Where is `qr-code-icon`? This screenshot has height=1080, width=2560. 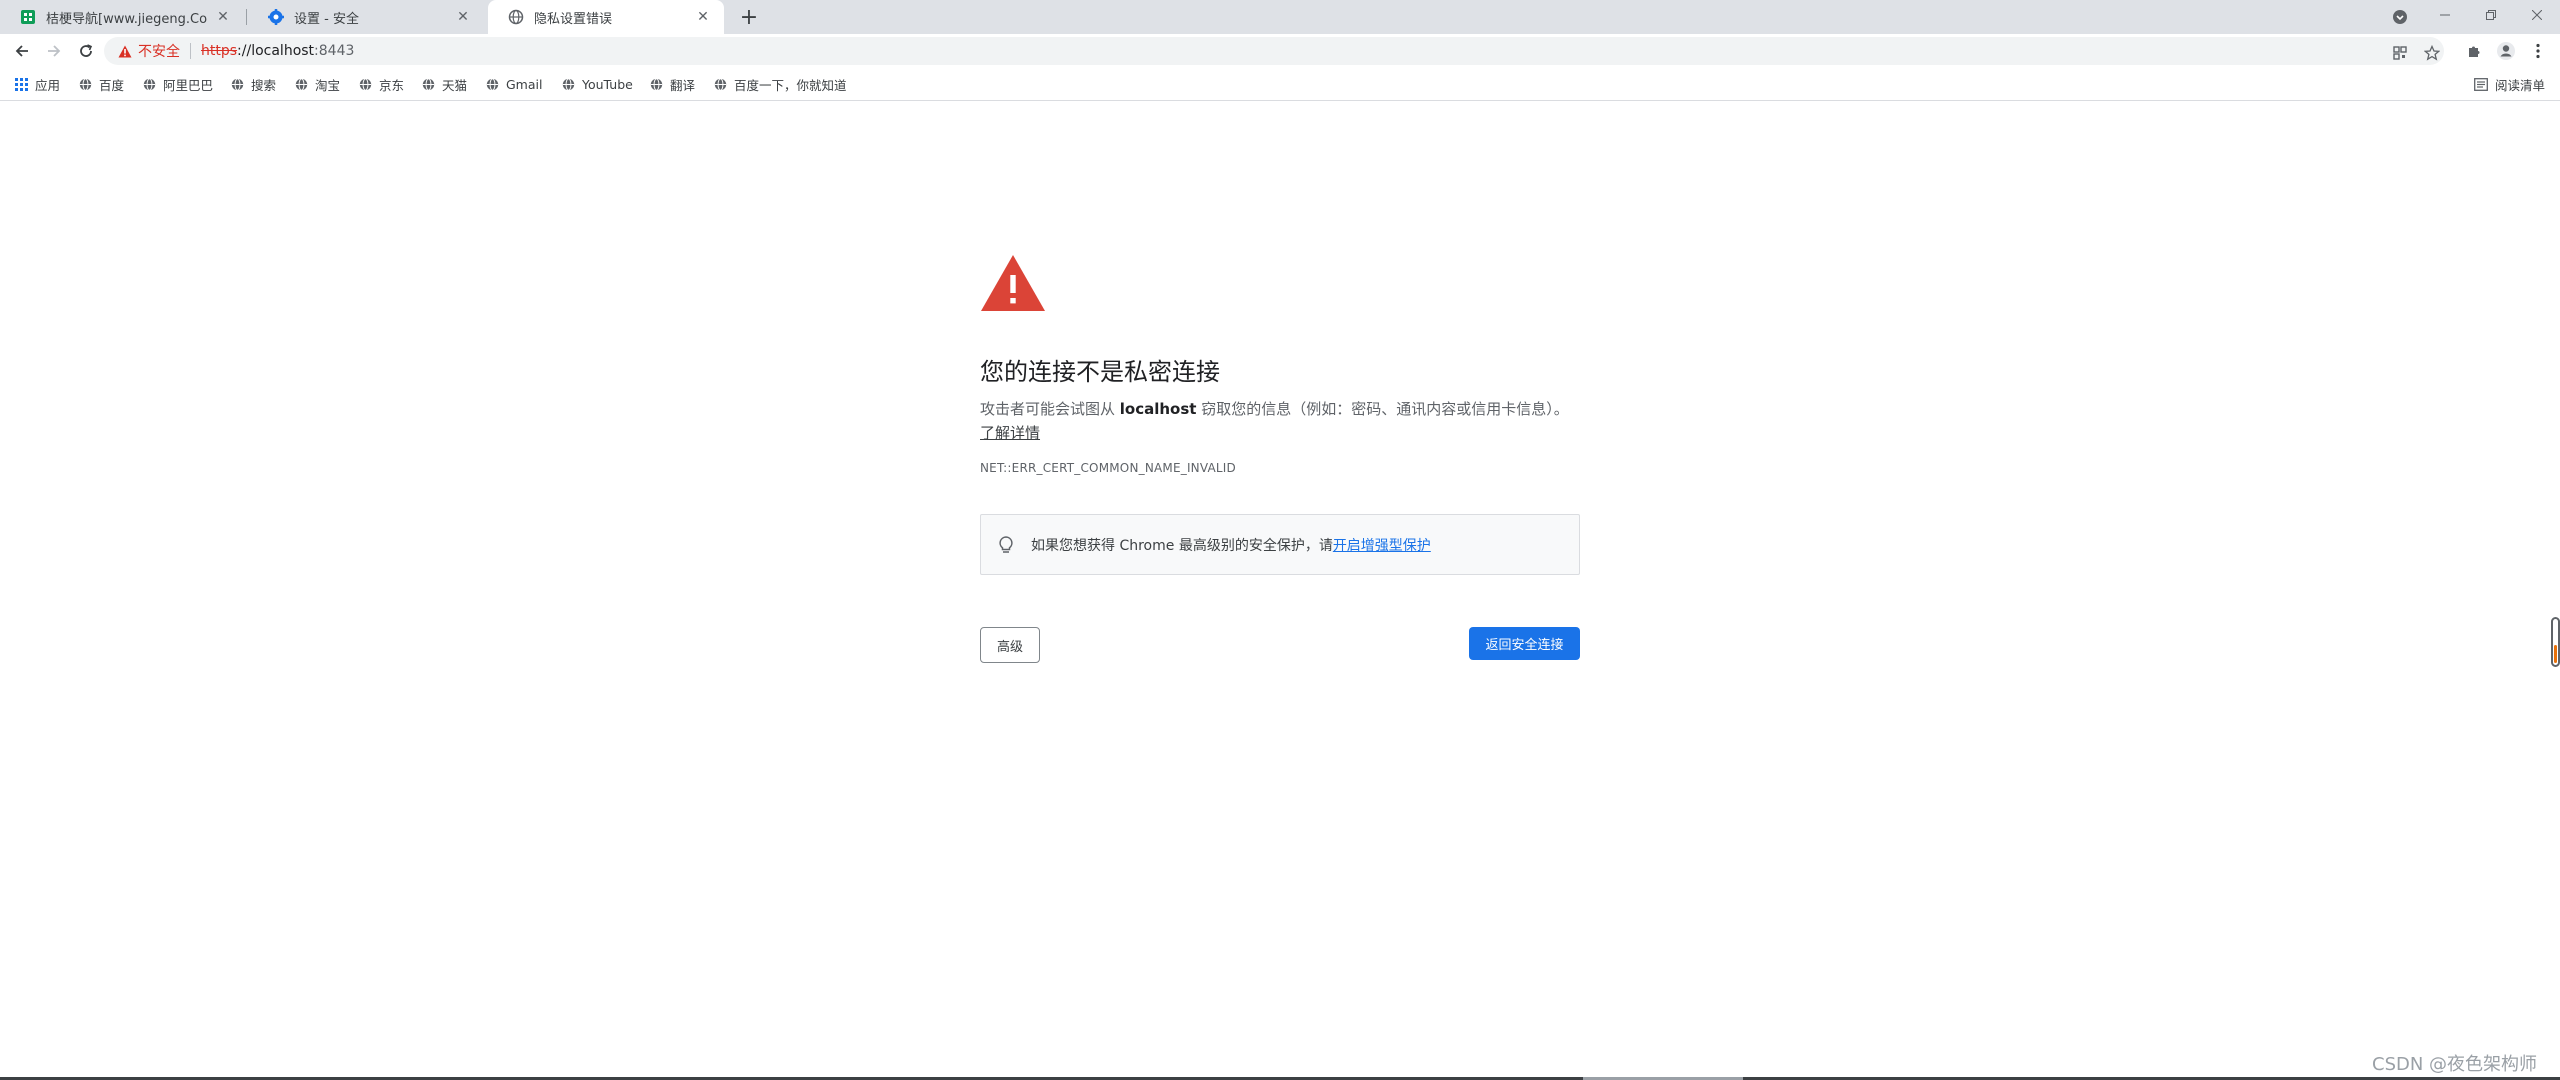
qr-code-icon is located at coordinates (2400, 53).